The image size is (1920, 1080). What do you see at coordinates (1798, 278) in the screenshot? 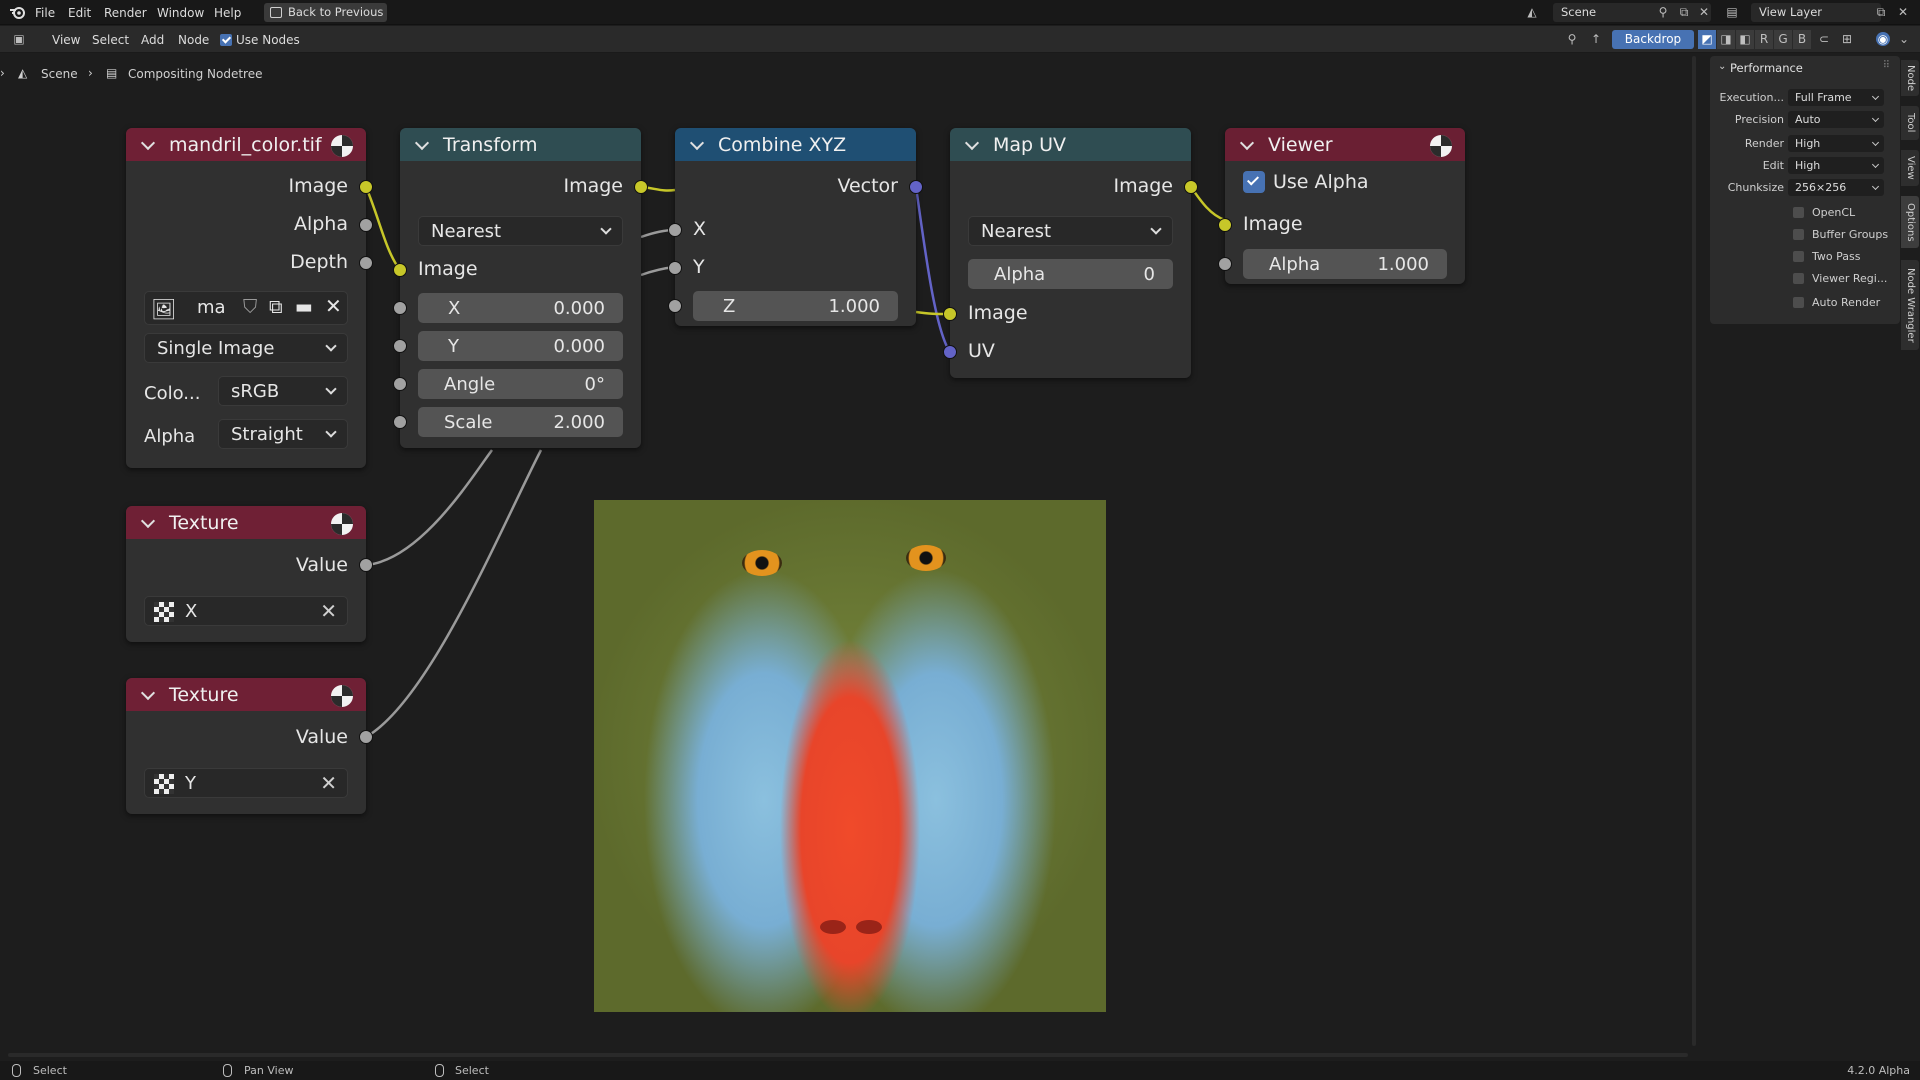
I see `viewer-region-checkbox` at bounding box center [1798, 278].